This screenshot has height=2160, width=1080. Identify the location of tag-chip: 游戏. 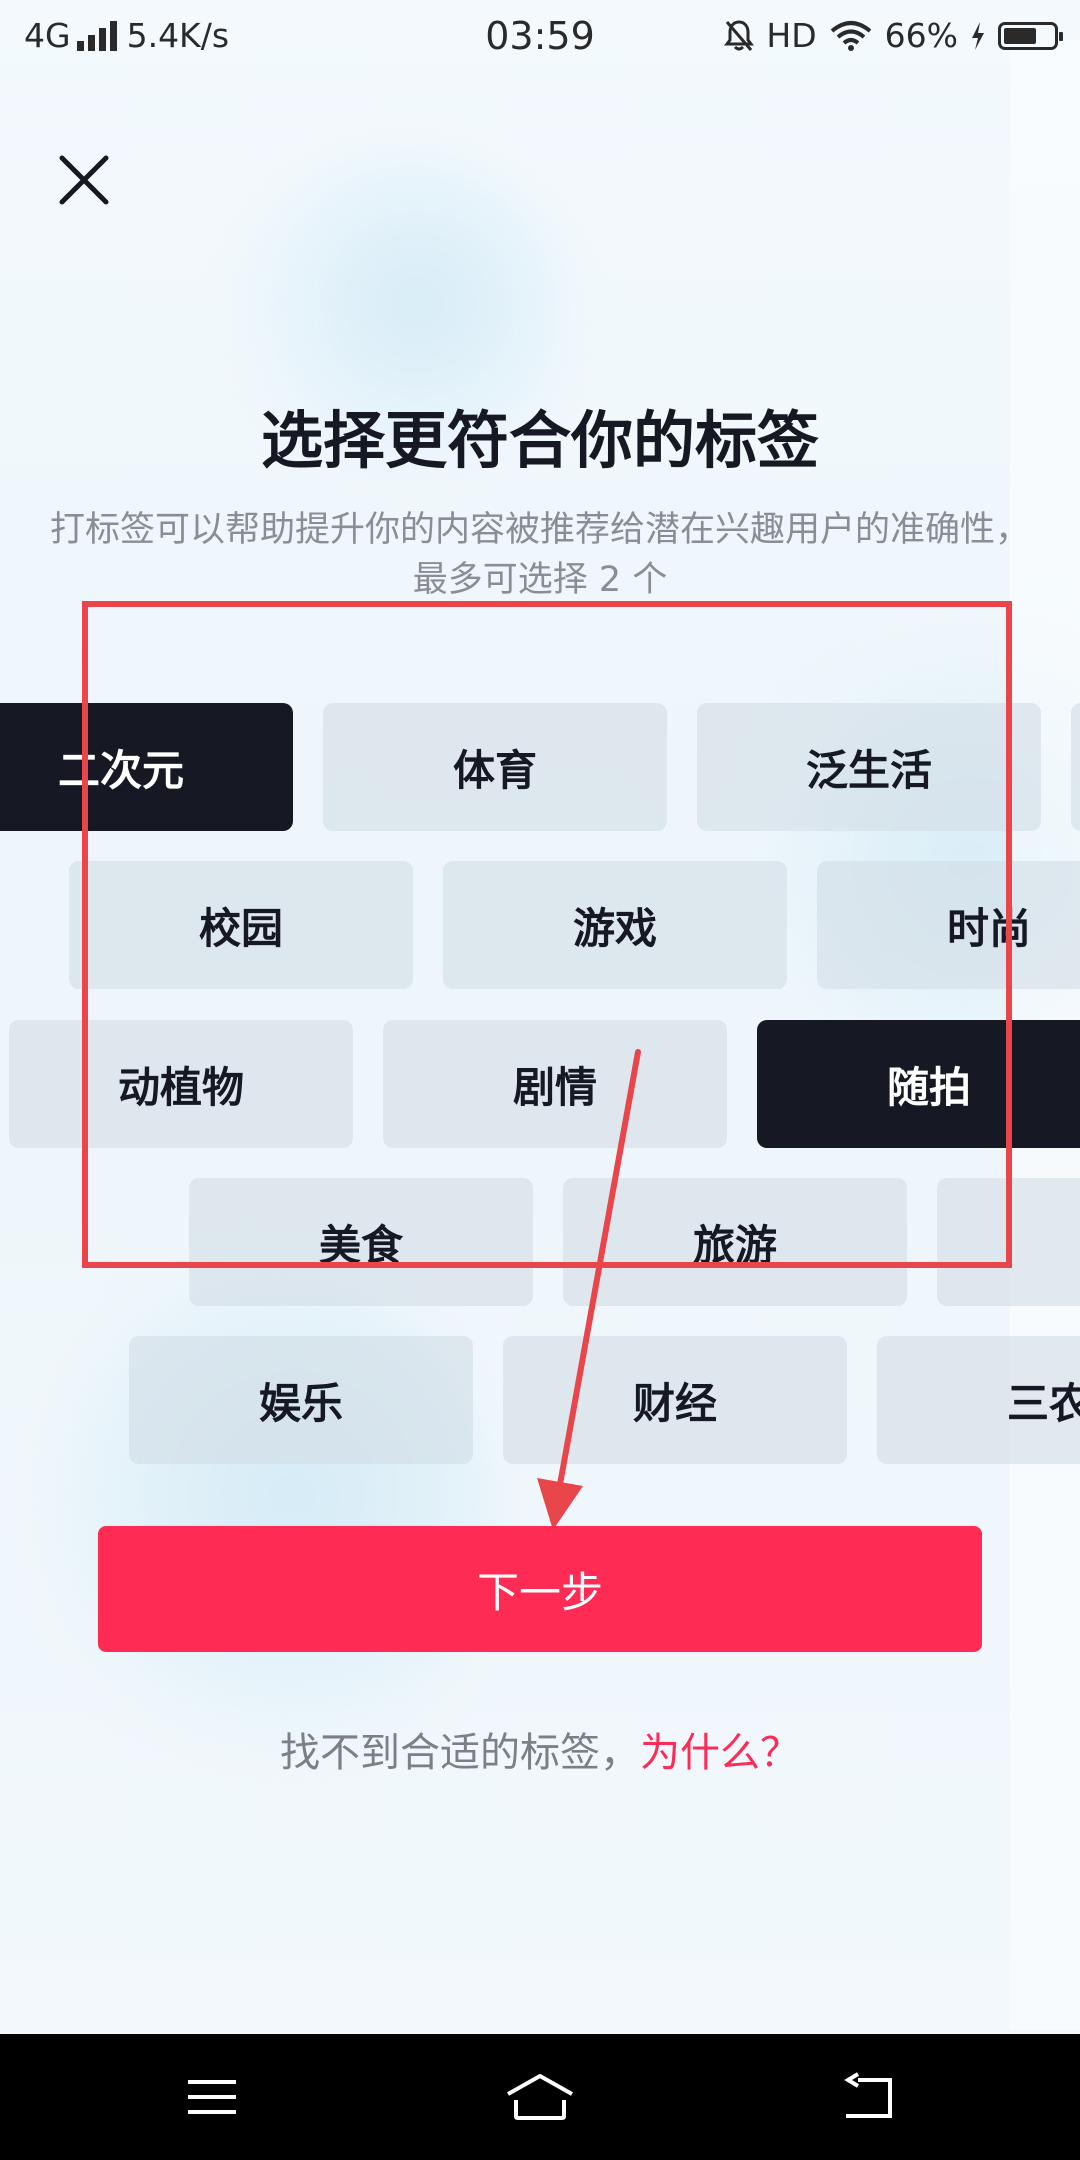
(615, 925).